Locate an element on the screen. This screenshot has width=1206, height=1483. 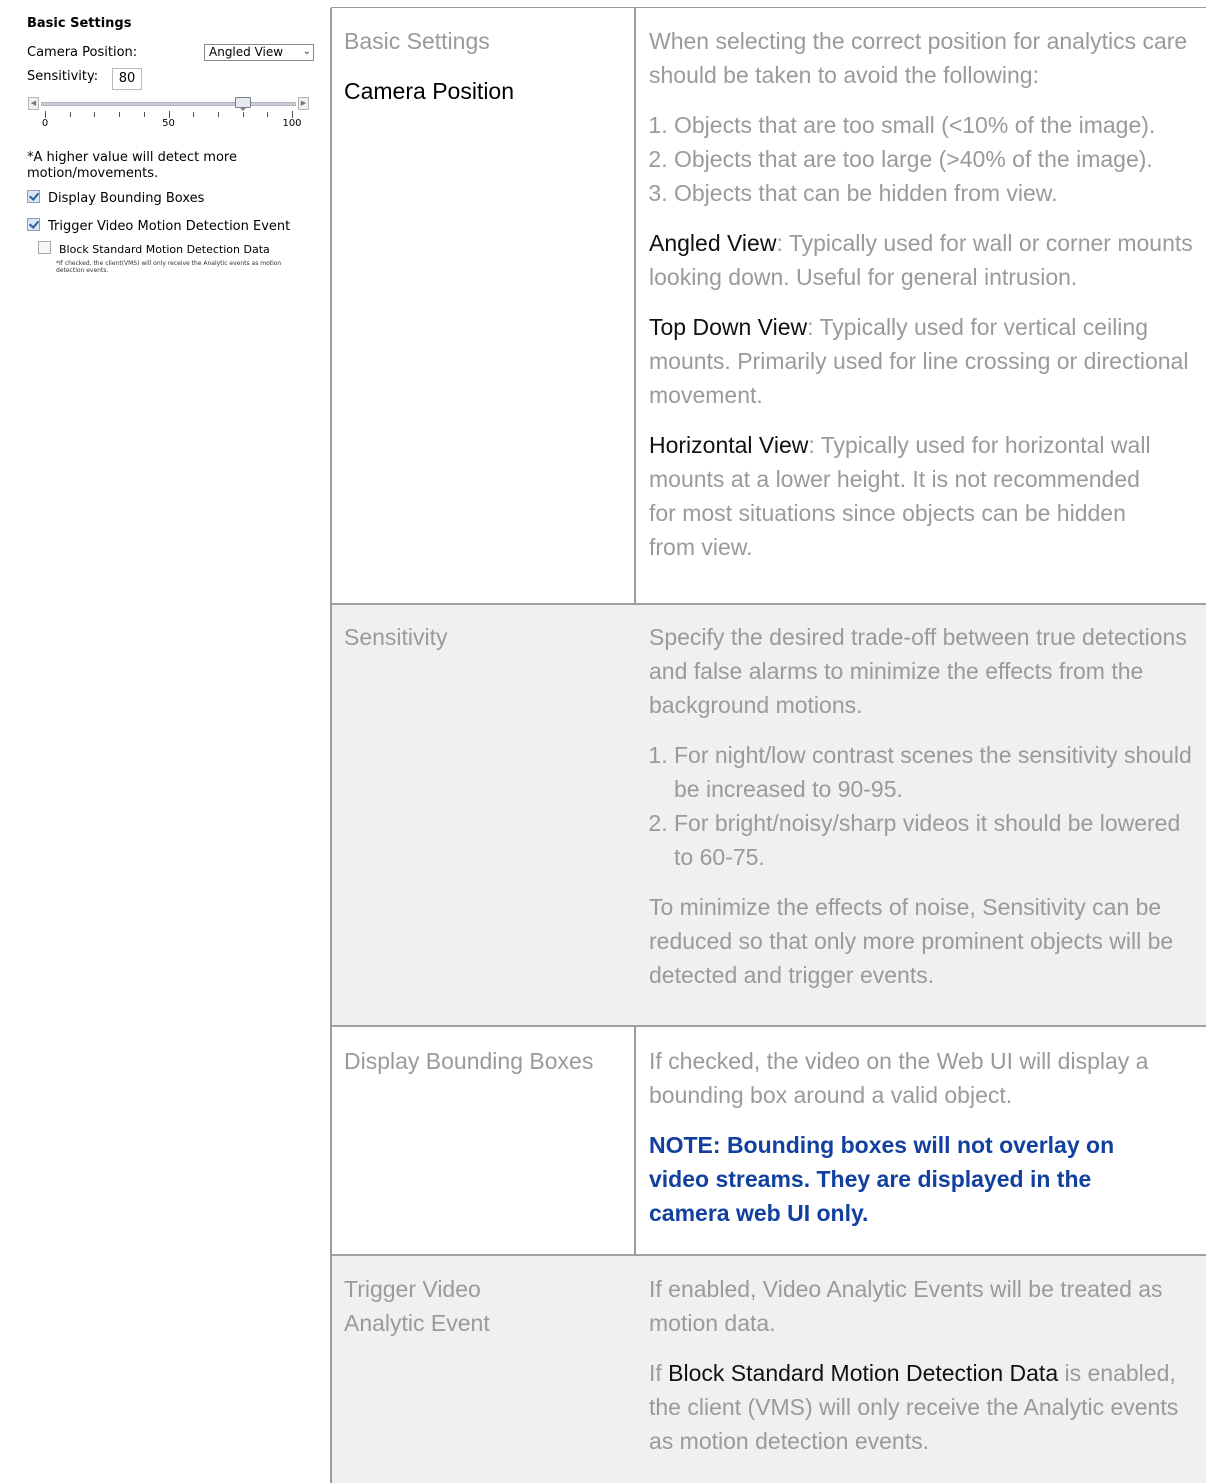
trigger-event-option: Trigger Video Motion Detection Event is located at coordinates (158, 226).